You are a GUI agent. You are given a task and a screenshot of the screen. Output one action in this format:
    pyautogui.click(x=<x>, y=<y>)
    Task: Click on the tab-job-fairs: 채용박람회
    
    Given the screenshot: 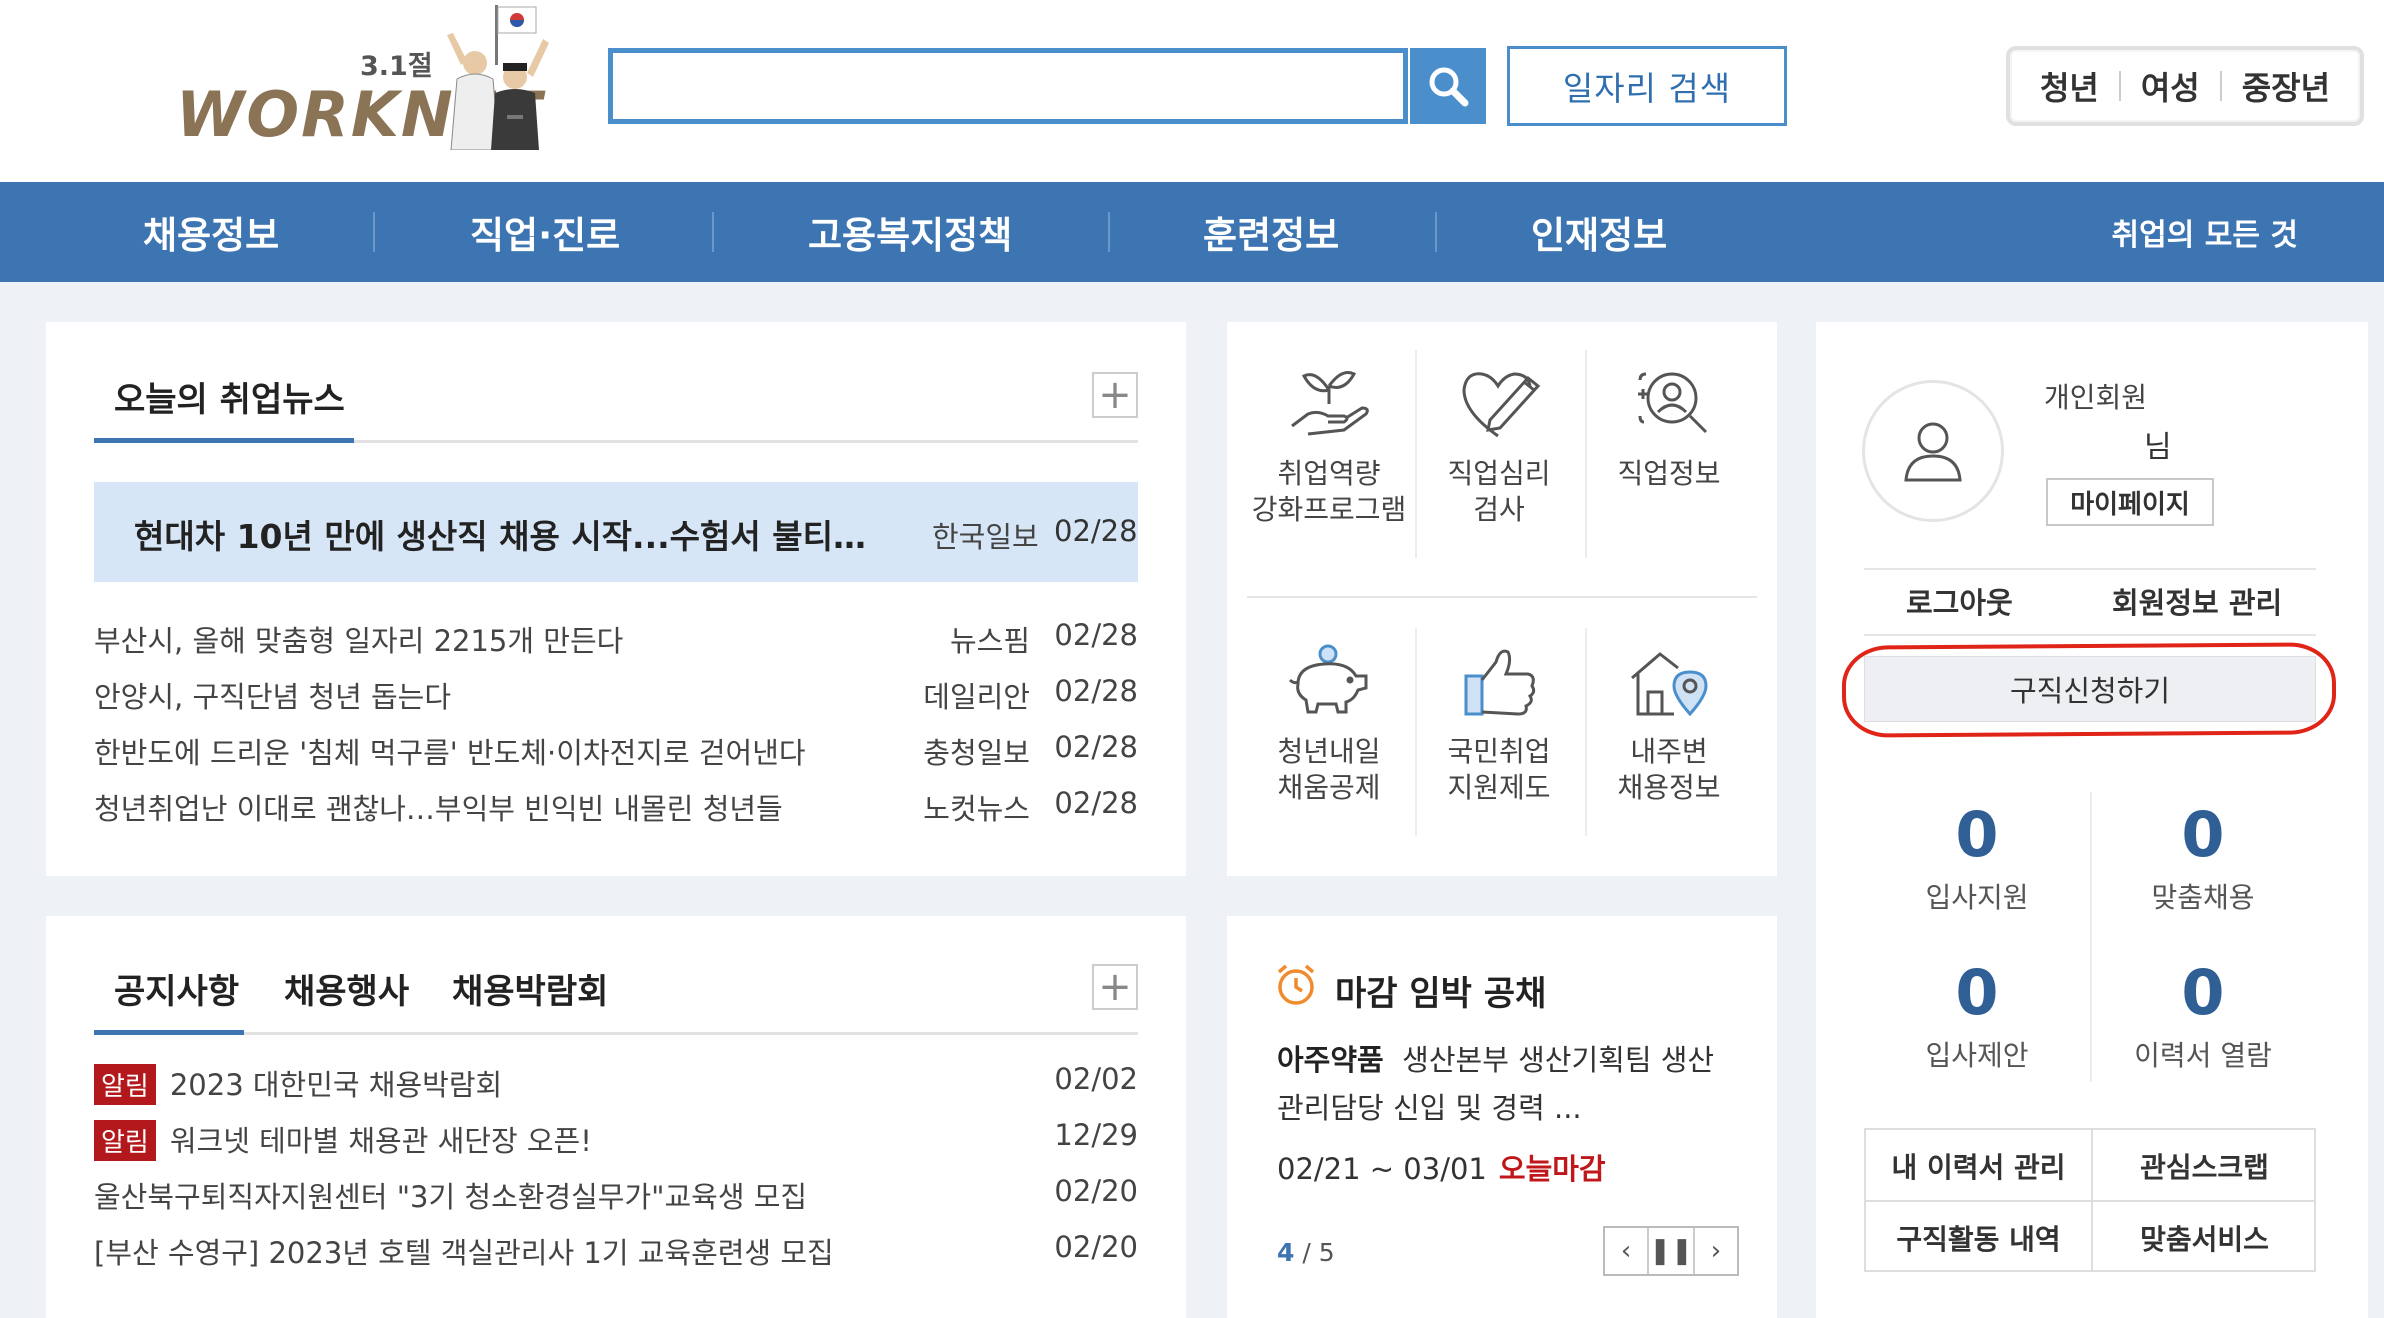 What is the action you would take?
    pyautogui.click(x=530, y=988)
    